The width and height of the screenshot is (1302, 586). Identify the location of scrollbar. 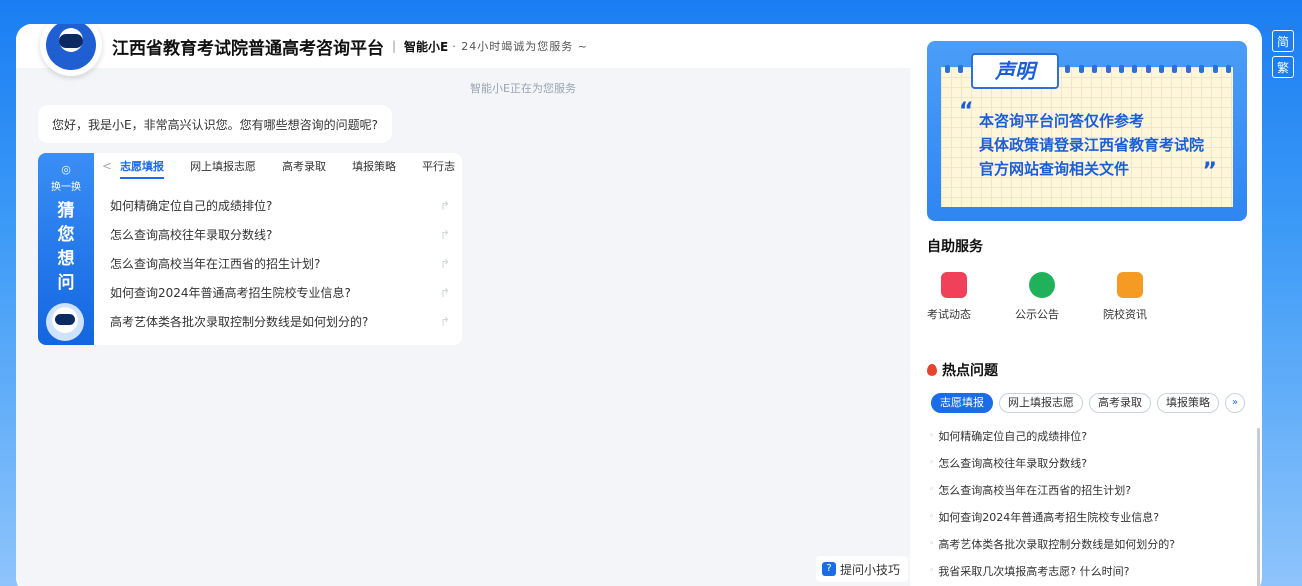
(1258, 507).